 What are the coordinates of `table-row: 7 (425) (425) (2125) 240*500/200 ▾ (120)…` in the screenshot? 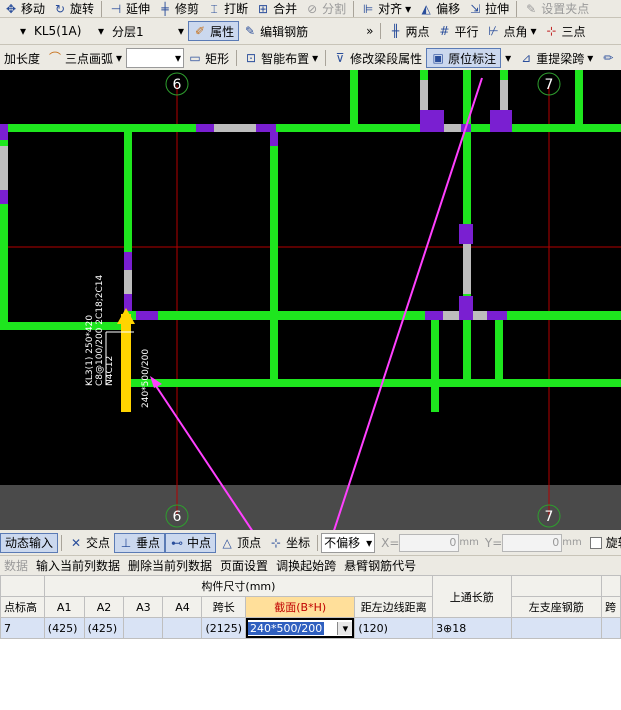 It's located at (310, 628).